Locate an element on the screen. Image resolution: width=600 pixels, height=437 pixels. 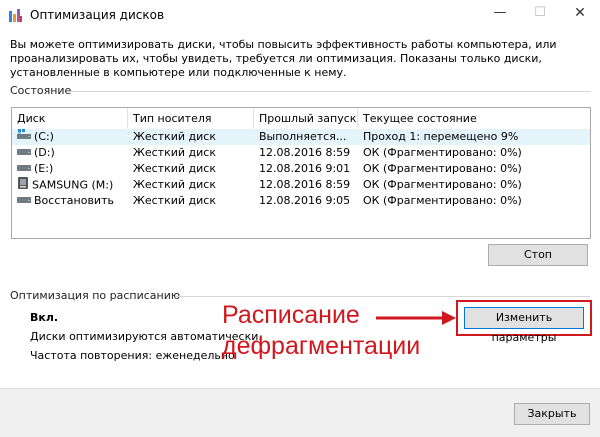
status-cell: Проход 1: перемещено 9% is located at coordinates (441, 136).